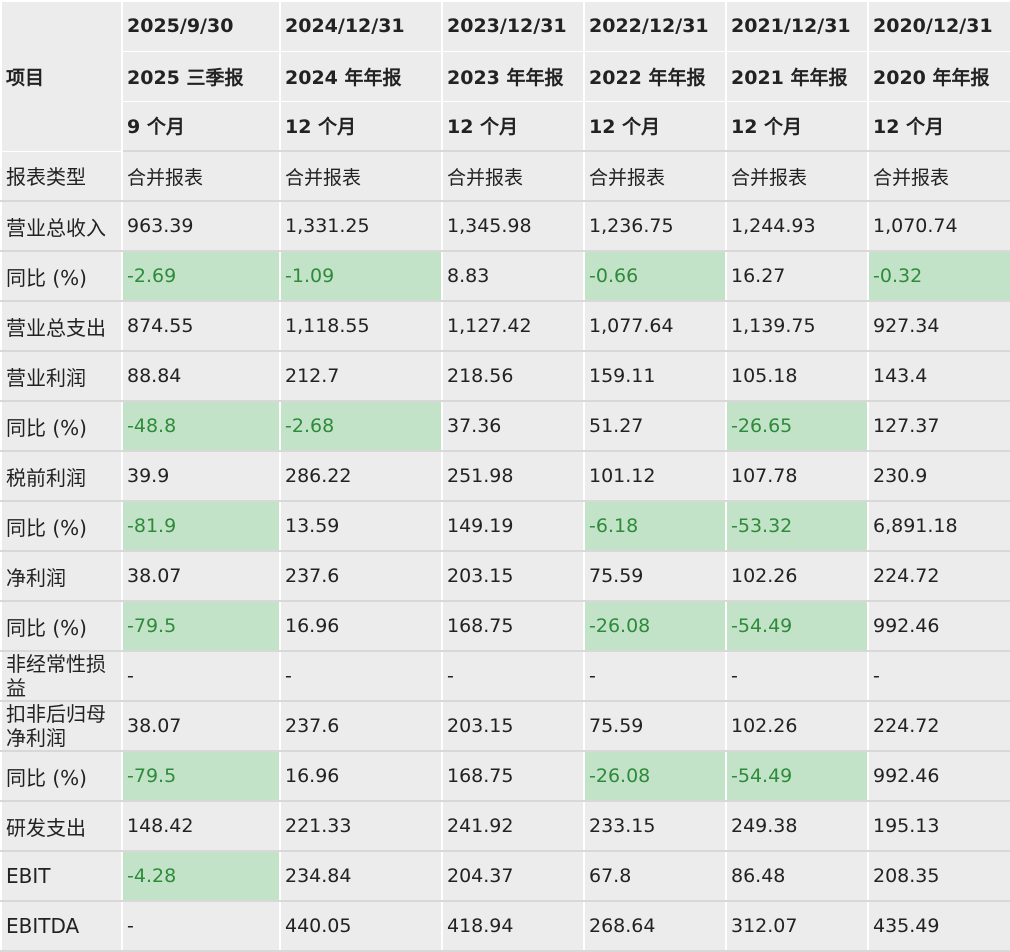  I want to click on row-label: 营业利润, so click(61, 376).